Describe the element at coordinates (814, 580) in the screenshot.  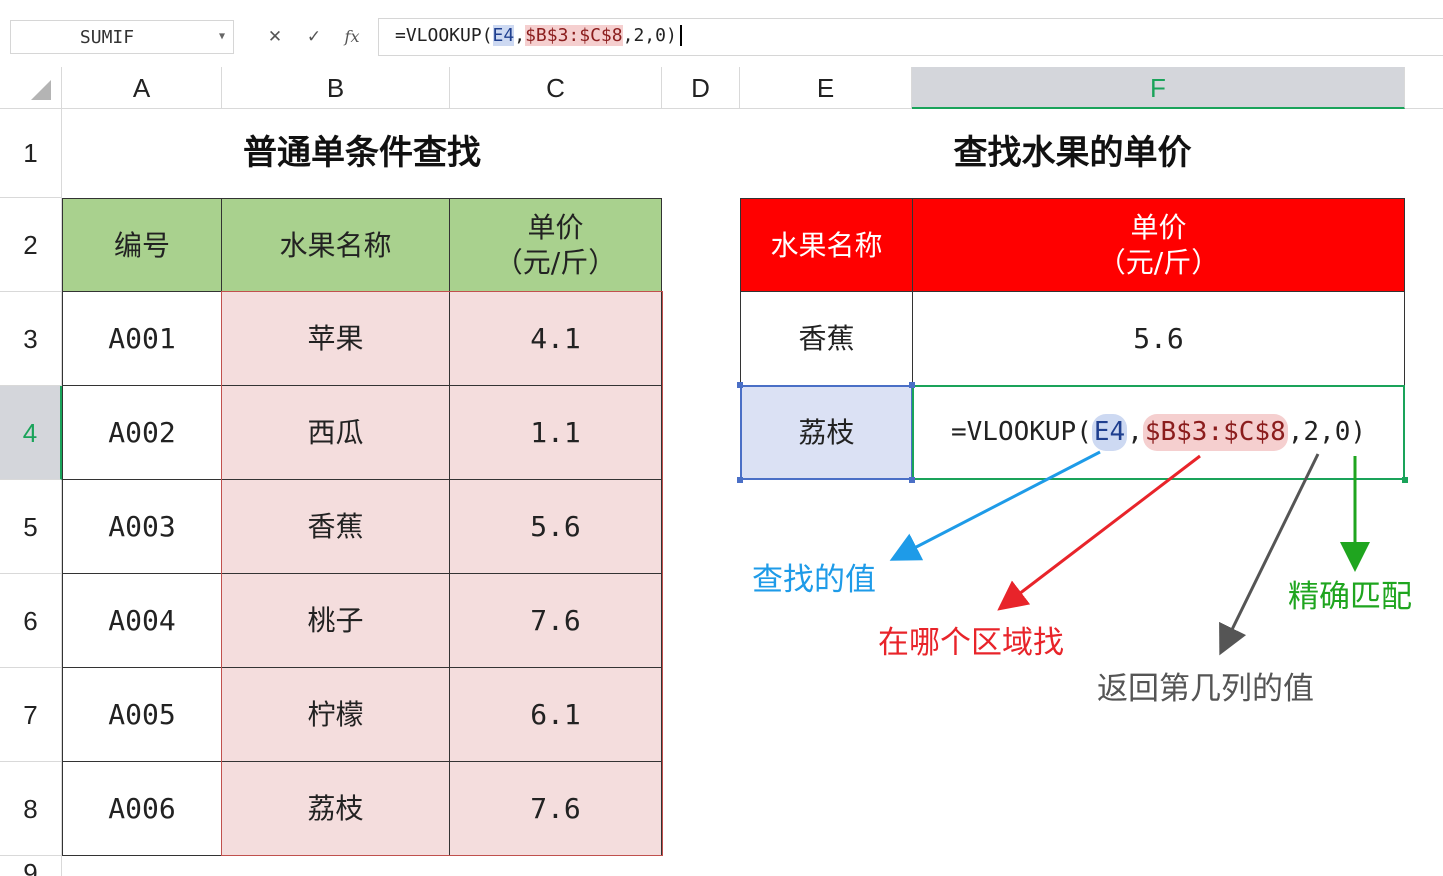
I see `label-lookup-value: 查找的值` at that location.